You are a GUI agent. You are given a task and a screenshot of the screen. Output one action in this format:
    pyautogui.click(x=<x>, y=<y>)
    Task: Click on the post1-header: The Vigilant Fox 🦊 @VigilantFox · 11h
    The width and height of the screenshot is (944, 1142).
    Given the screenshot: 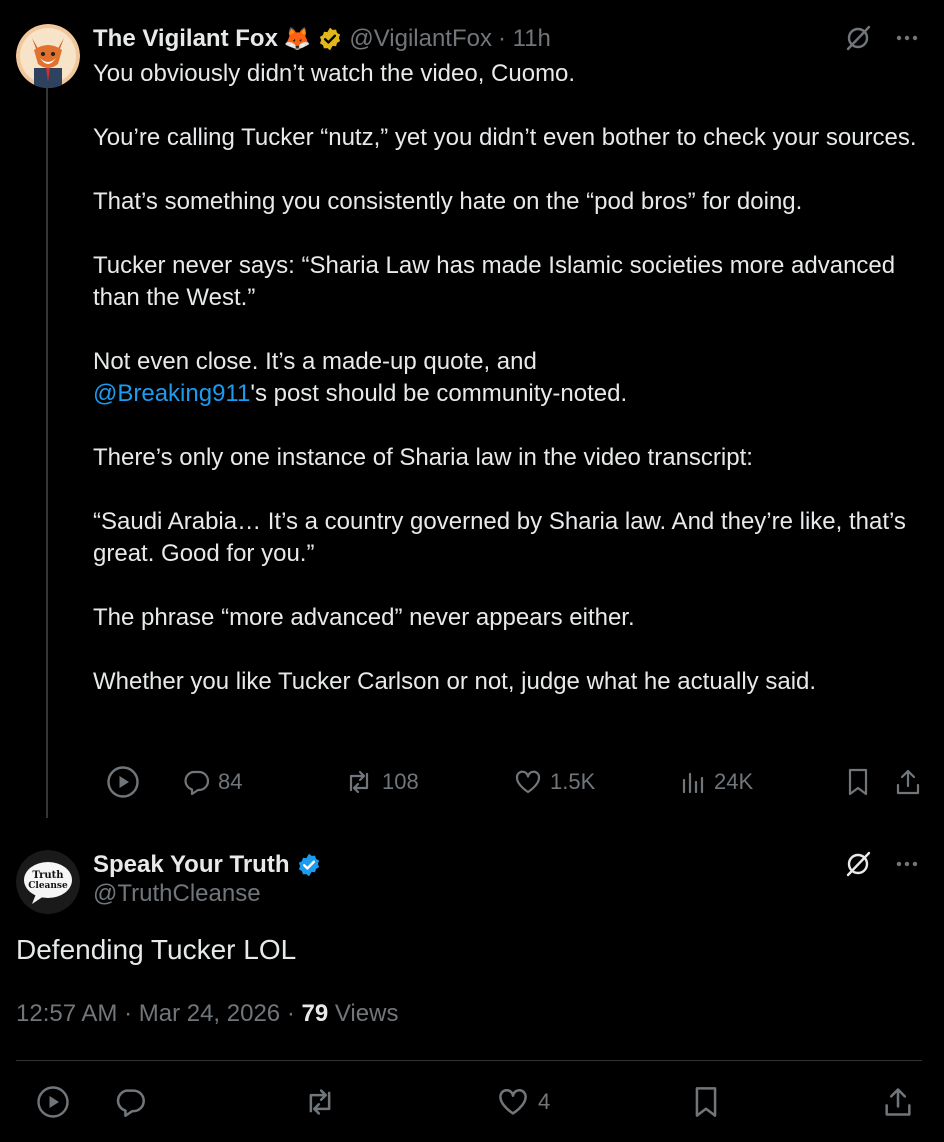 What is the action you would take?
    pyautogui.click(x=322, y=39)
    